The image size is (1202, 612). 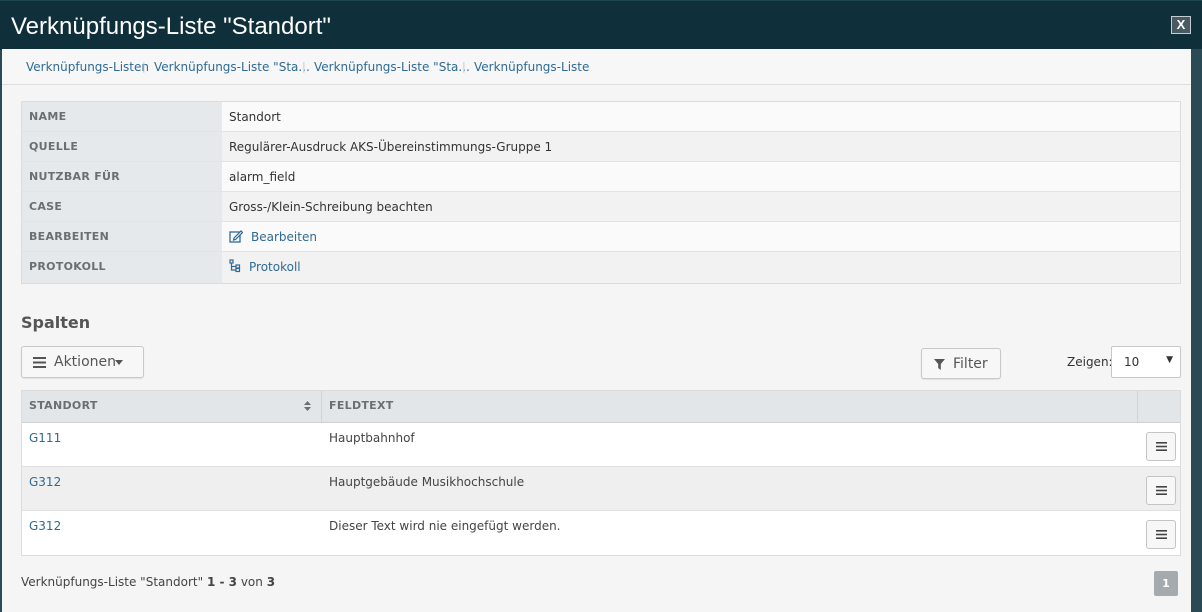 I want to click on protokoll-label: PROTOKOLL, so click(x=122, y=267).